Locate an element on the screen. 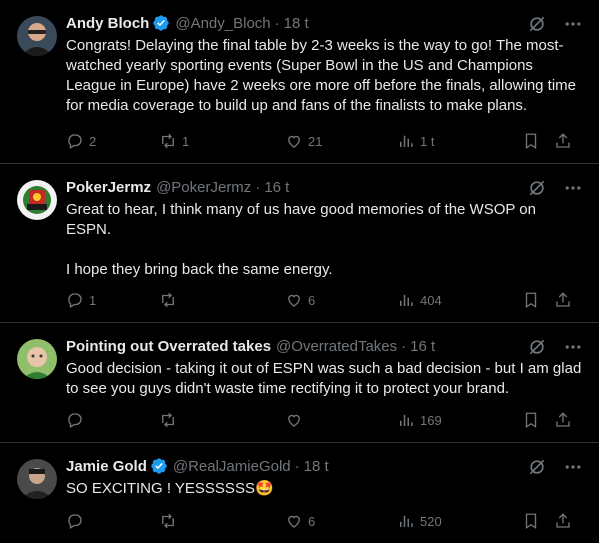 The height and width of the screenshot is (543, 599). action-bar: 2 1 21 1 t is located at coordinates (324, 141).